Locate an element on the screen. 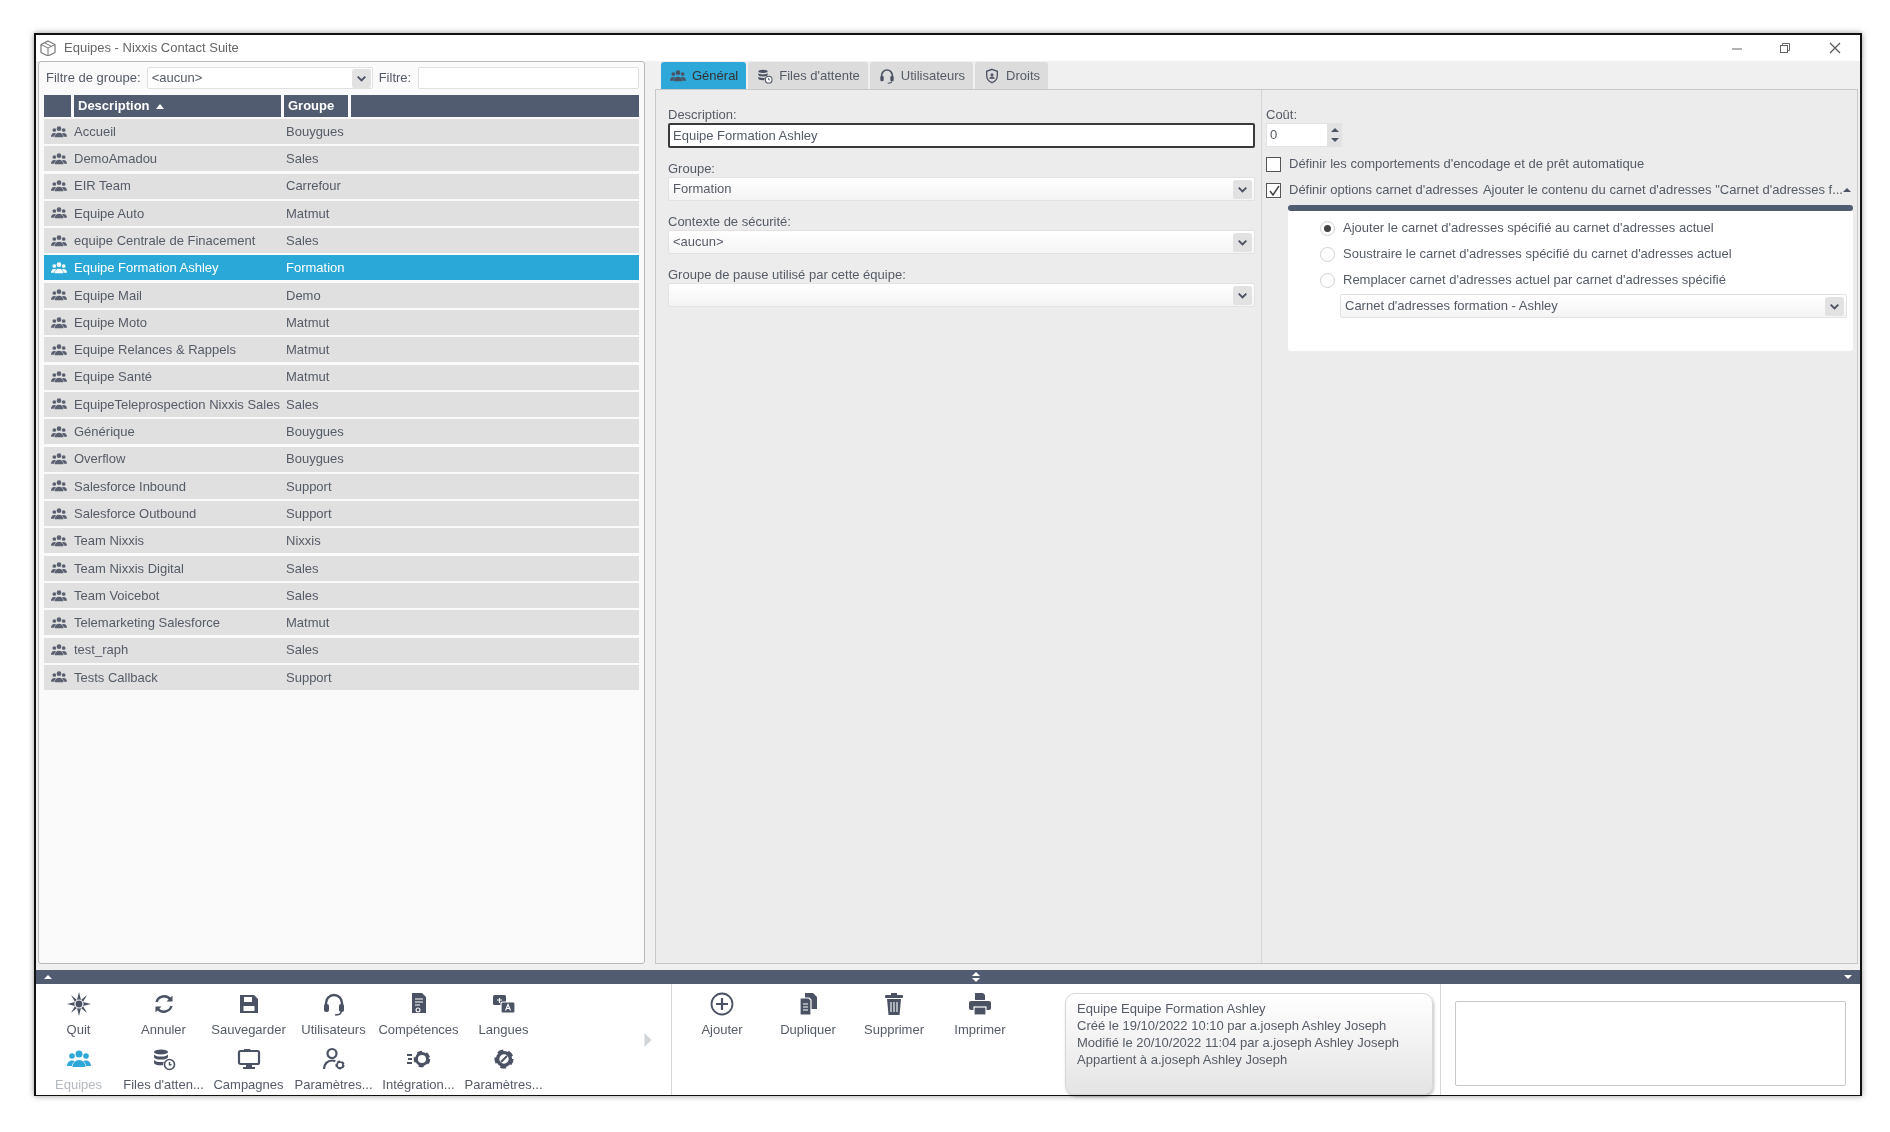 The image size is (1890, 1132). toolbar-button: Quit is located at coordinates (78, 1014).